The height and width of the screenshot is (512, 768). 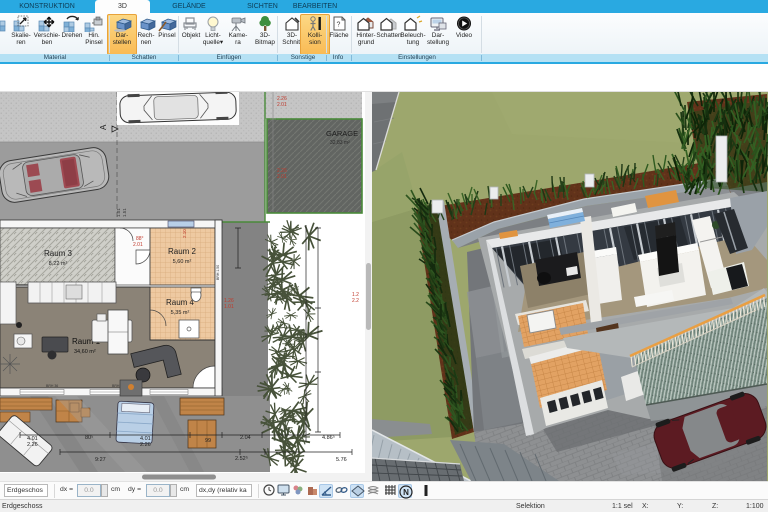 I want to click on svg-text: 32,83 m², so click(x=340, y=143).